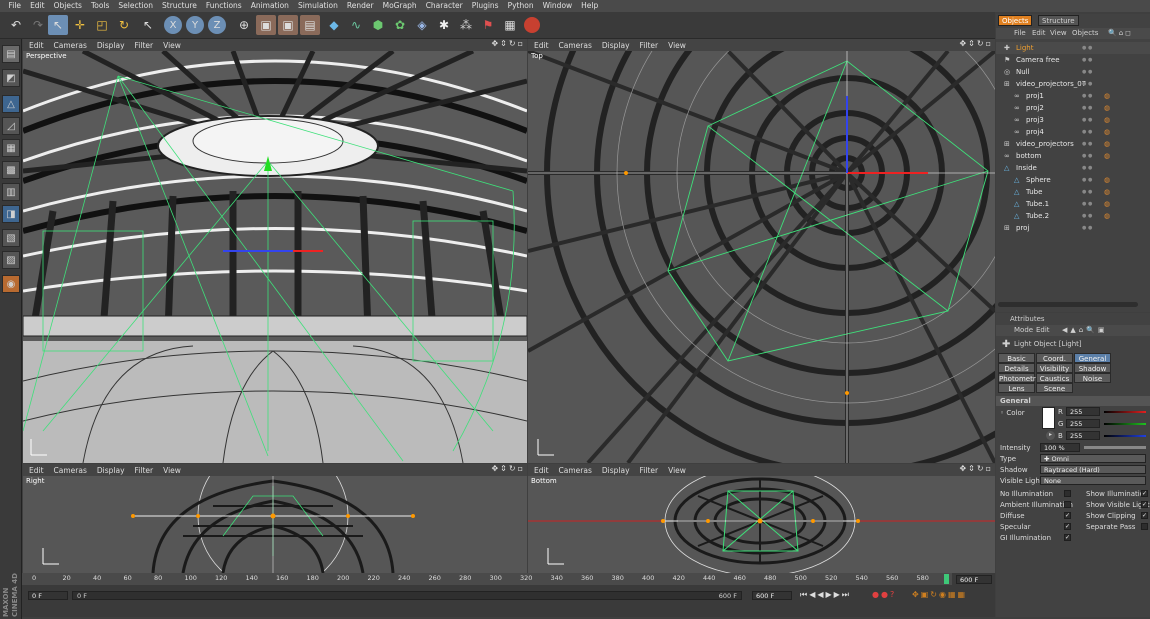 Image resolution: width=1150 pixels, height=619 pixels. What do you see at coordinates (269, 6) in the screenshot?
I see `menu-animation: Animation` at bounding box center [269, 6].